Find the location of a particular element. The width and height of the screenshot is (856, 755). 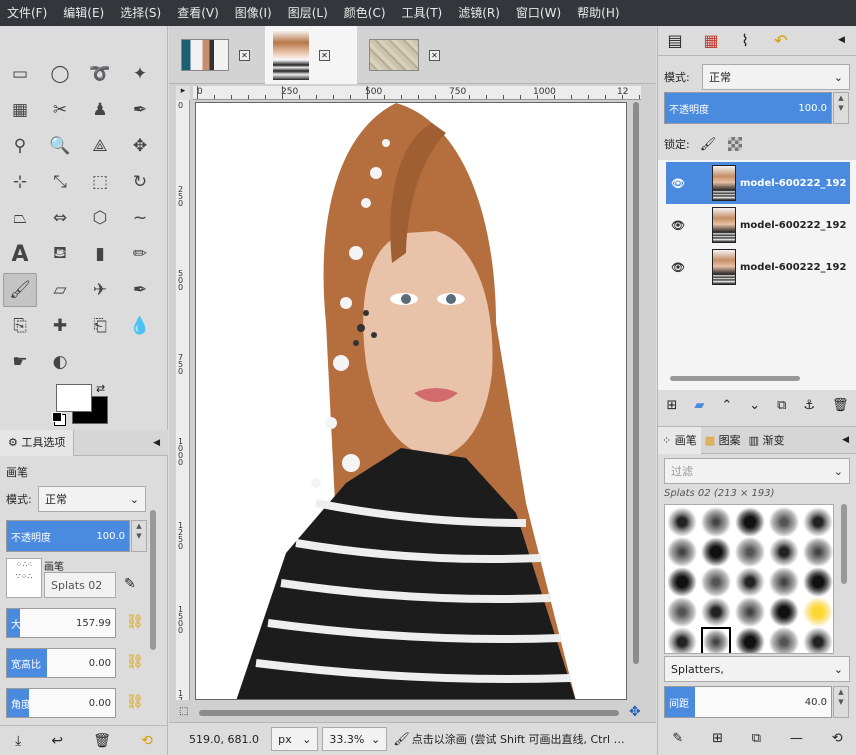

menu-item-0: 文件(F) is located at coordinates (28, 13).